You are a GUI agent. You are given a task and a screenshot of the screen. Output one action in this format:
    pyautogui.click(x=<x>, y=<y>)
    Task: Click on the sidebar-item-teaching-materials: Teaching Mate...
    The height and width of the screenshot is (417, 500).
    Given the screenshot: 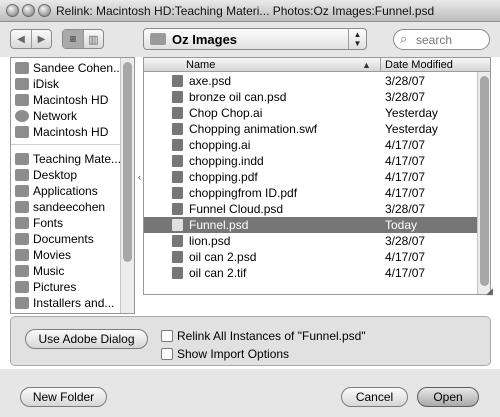 What is the action you would take?
    pyautogui.click(x=66, y=159)
    